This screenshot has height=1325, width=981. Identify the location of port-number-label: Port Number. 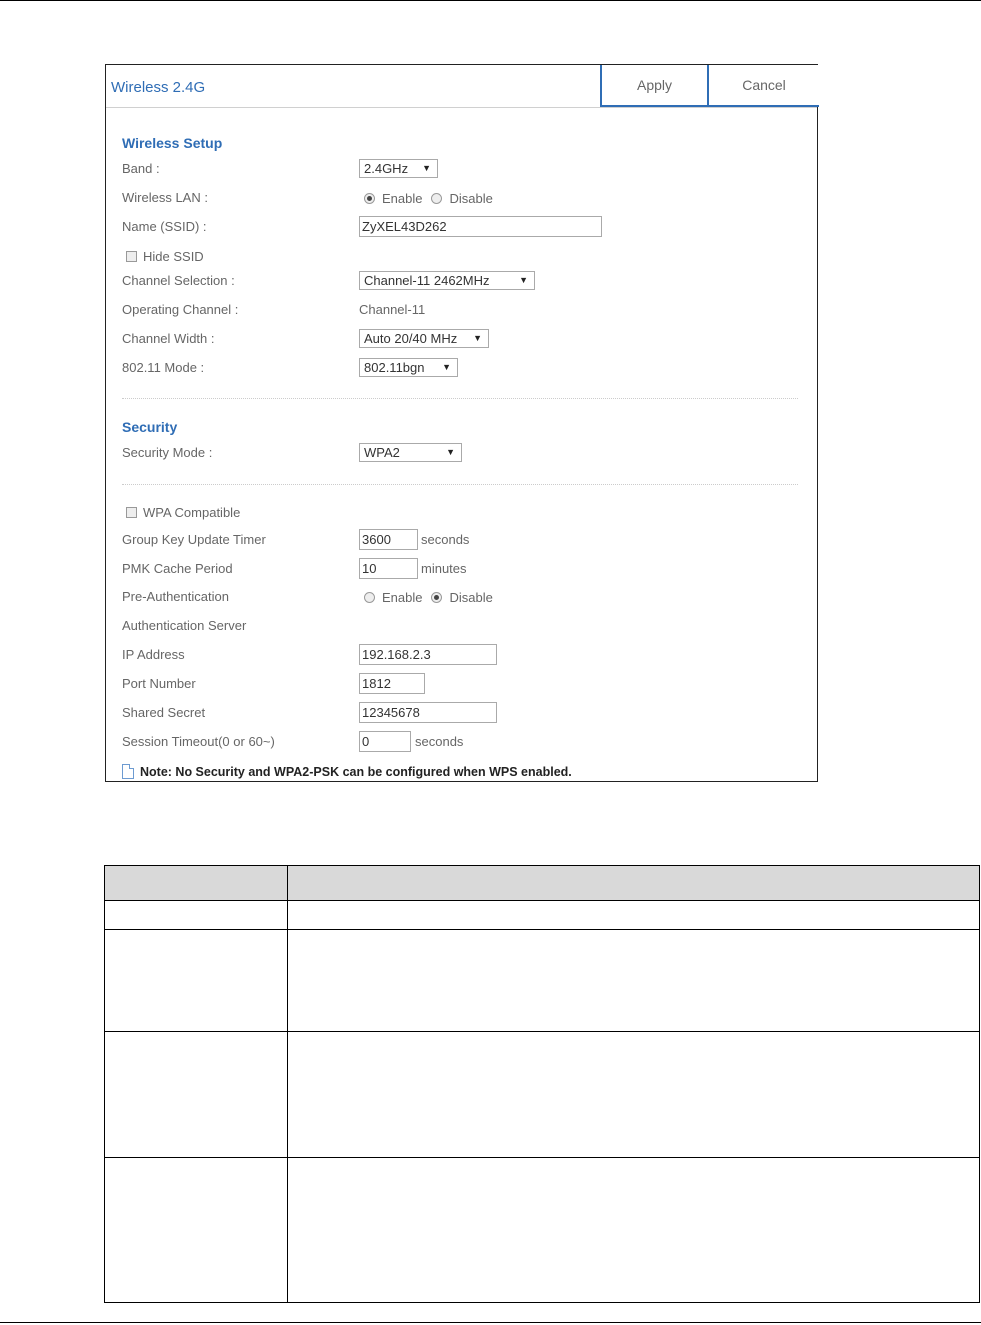
(159, 683).